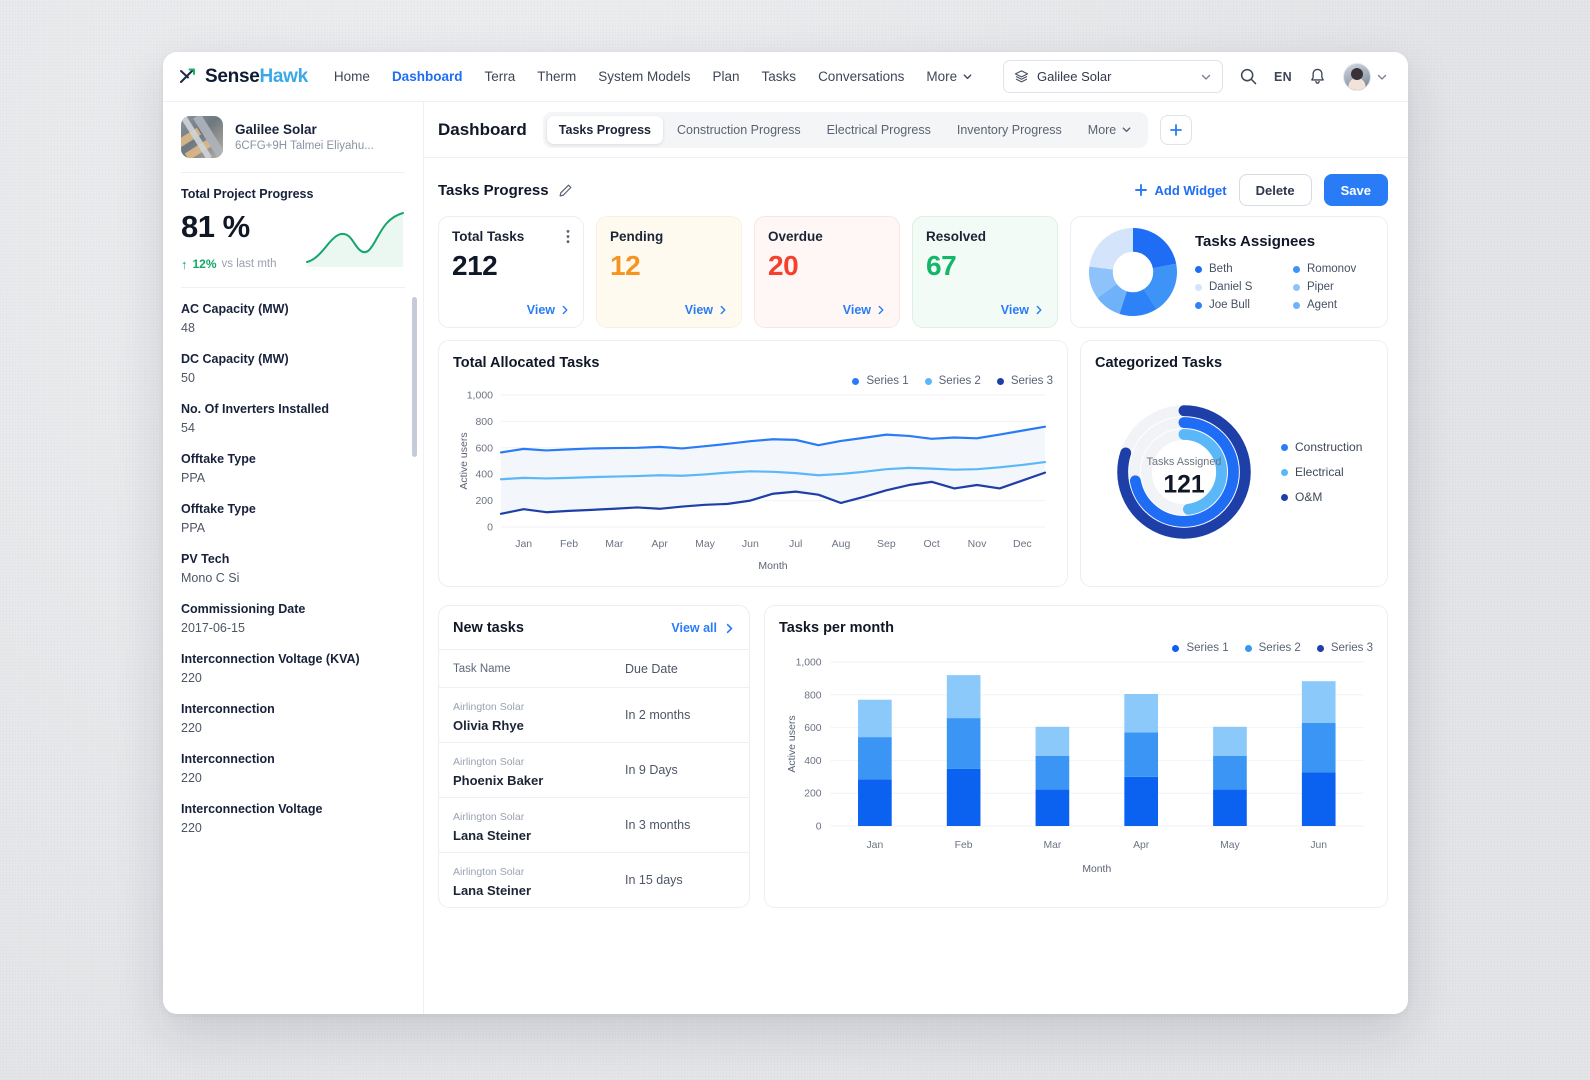 The height and width of the screenshot is (1080, 1590). I want to click on legend-label: Romonov, so click(1332, 269).